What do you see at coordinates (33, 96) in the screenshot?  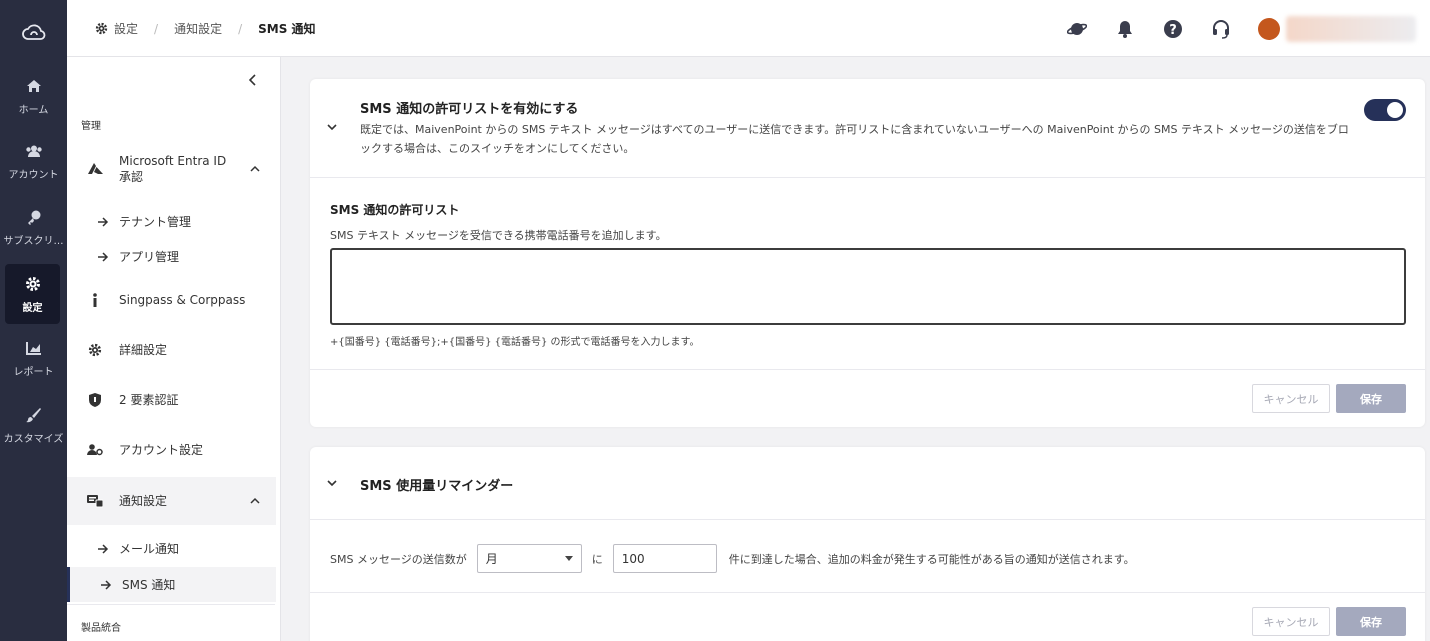 I see `rail-item-home: ホーム` at bounding box center [33, 96].